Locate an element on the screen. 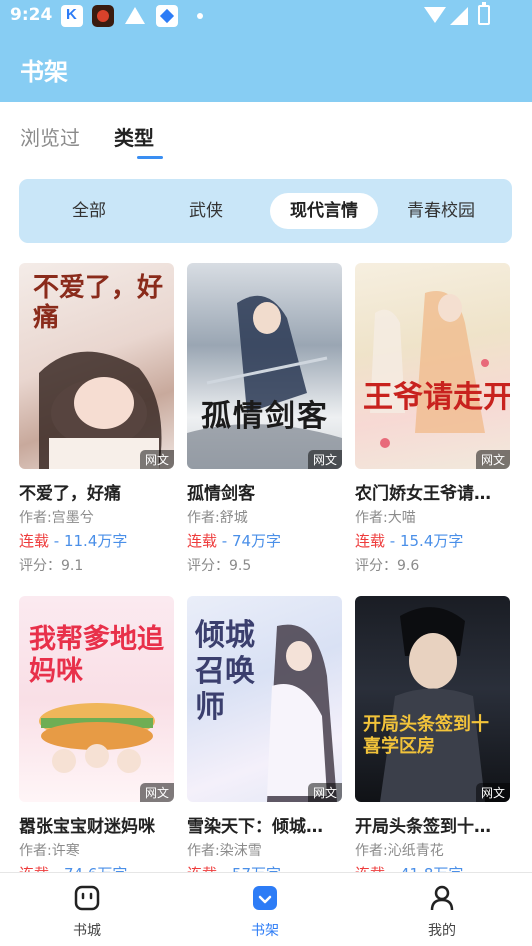 This screenshot has width=532, height=946. book-author: 作者:沁纸青花 is located at coordinates (399, 851).